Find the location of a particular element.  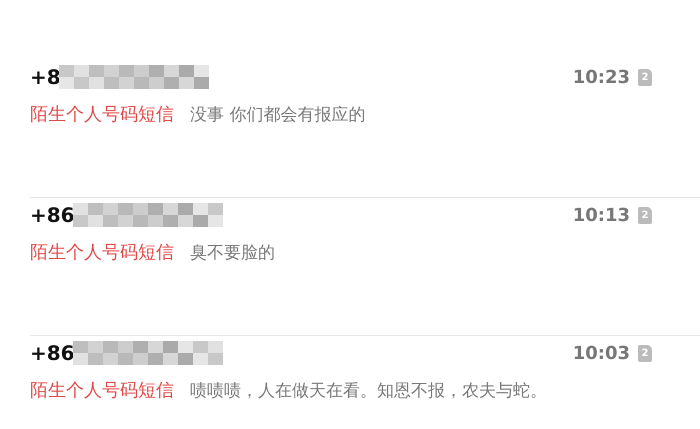

message-time: 10:23 is located at coordinates (601, 77).